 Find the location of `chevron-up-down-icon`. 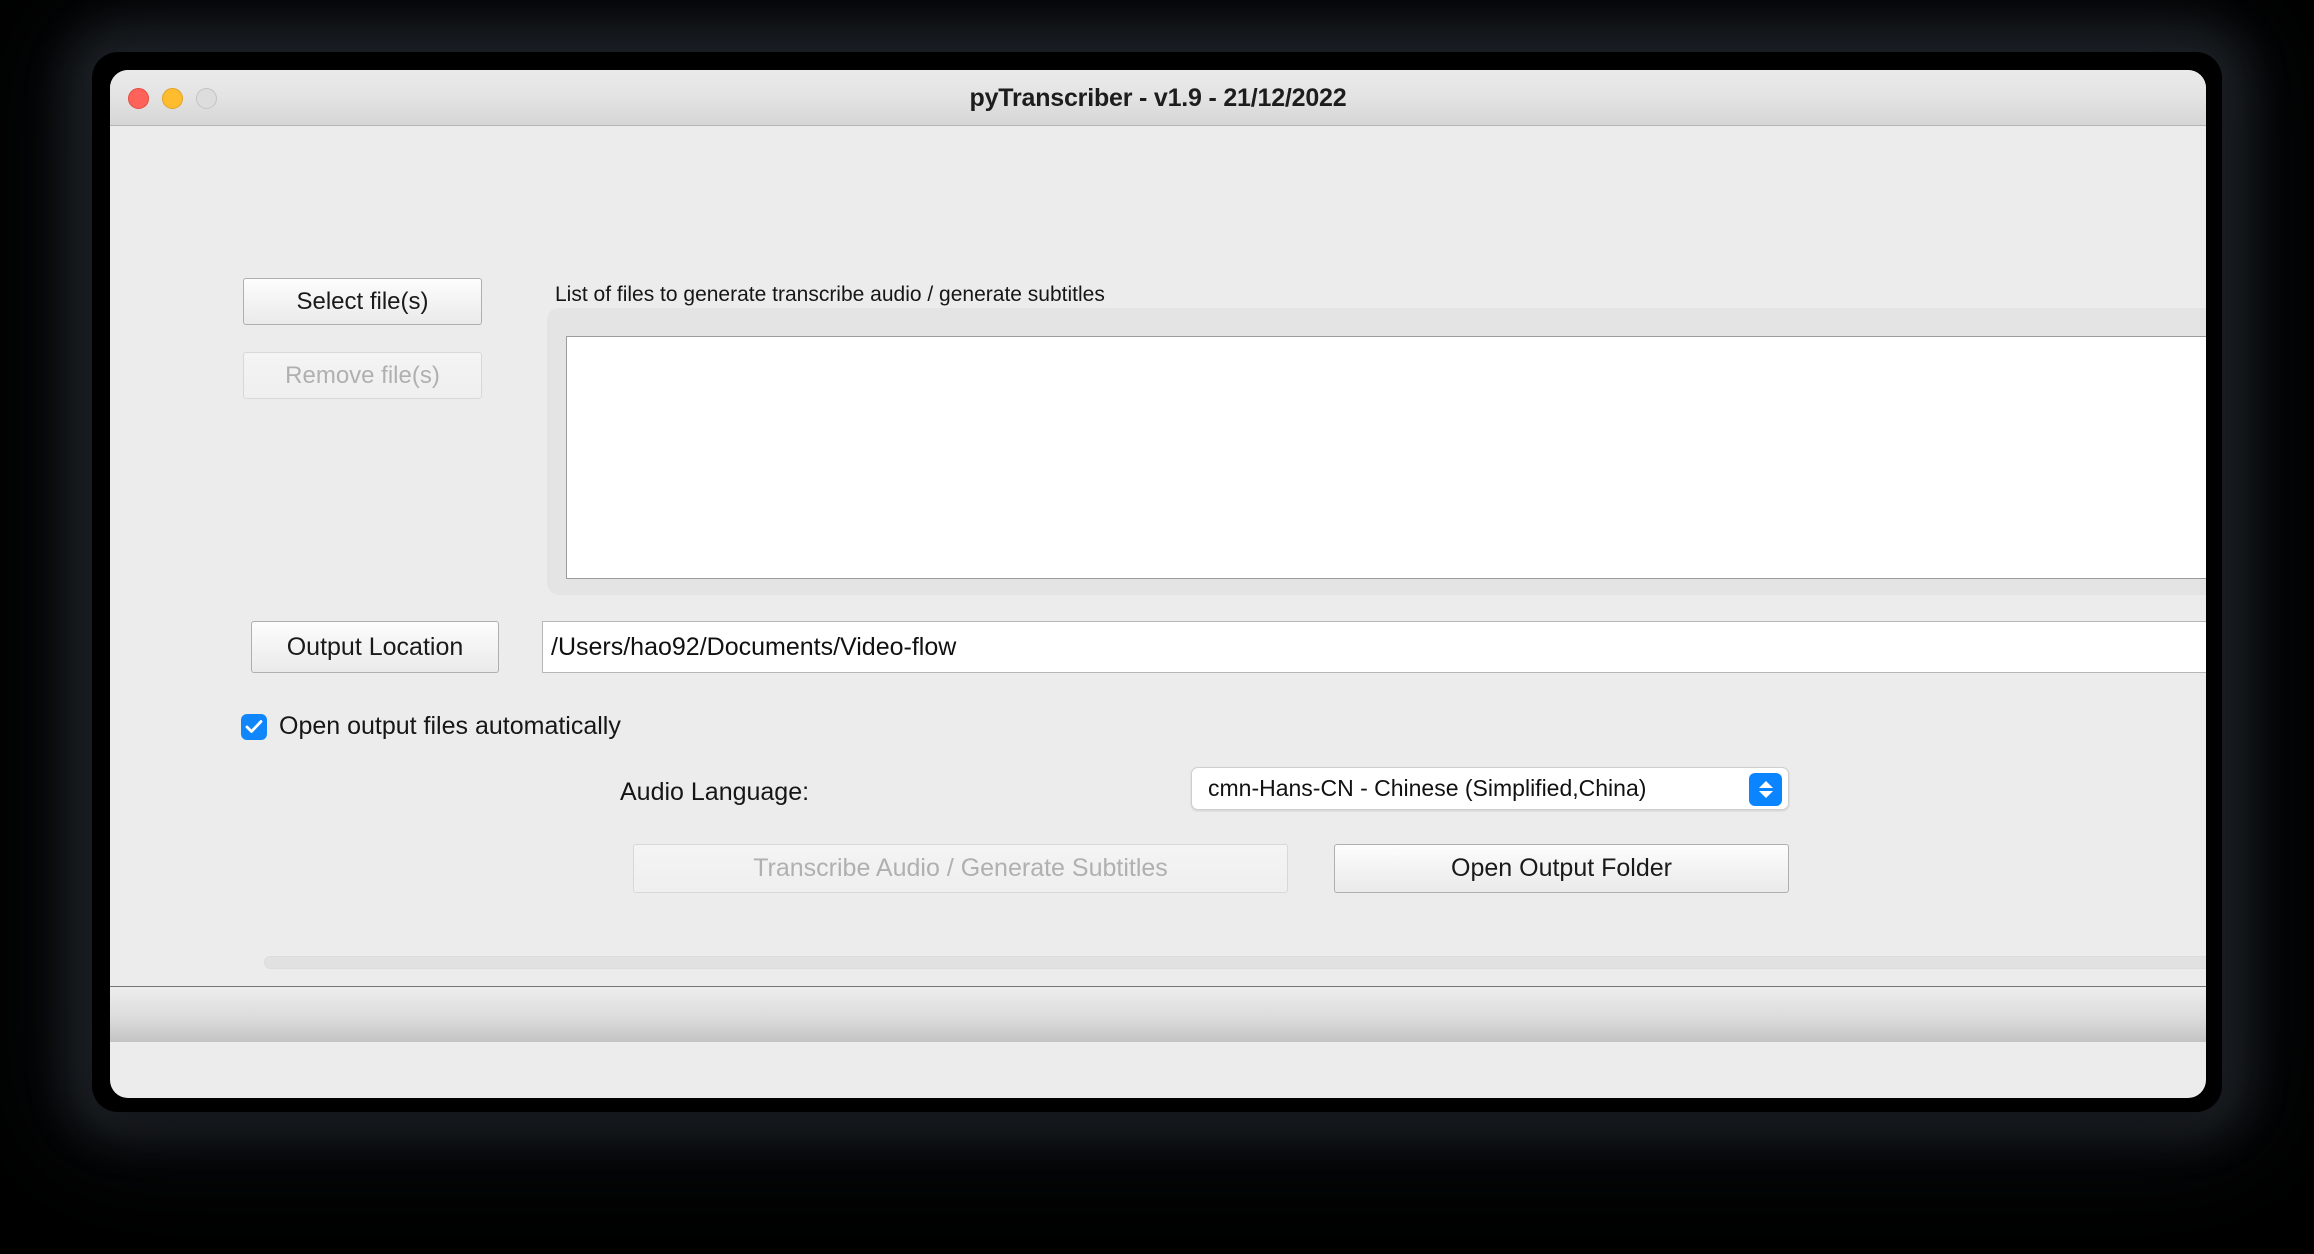

chevron-up-down-icon is located at coordinates (1765, 789).